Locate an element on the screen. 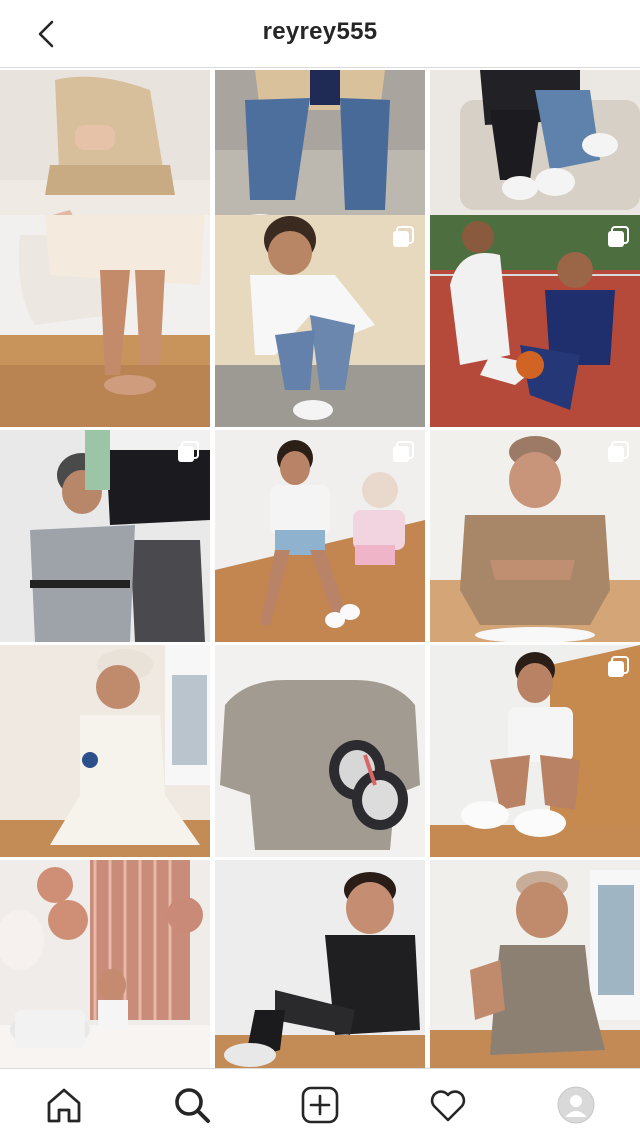 Image resolution: width=640 pixels, height=1138 pixels. post-11-image is located at coordinates (320, 751).